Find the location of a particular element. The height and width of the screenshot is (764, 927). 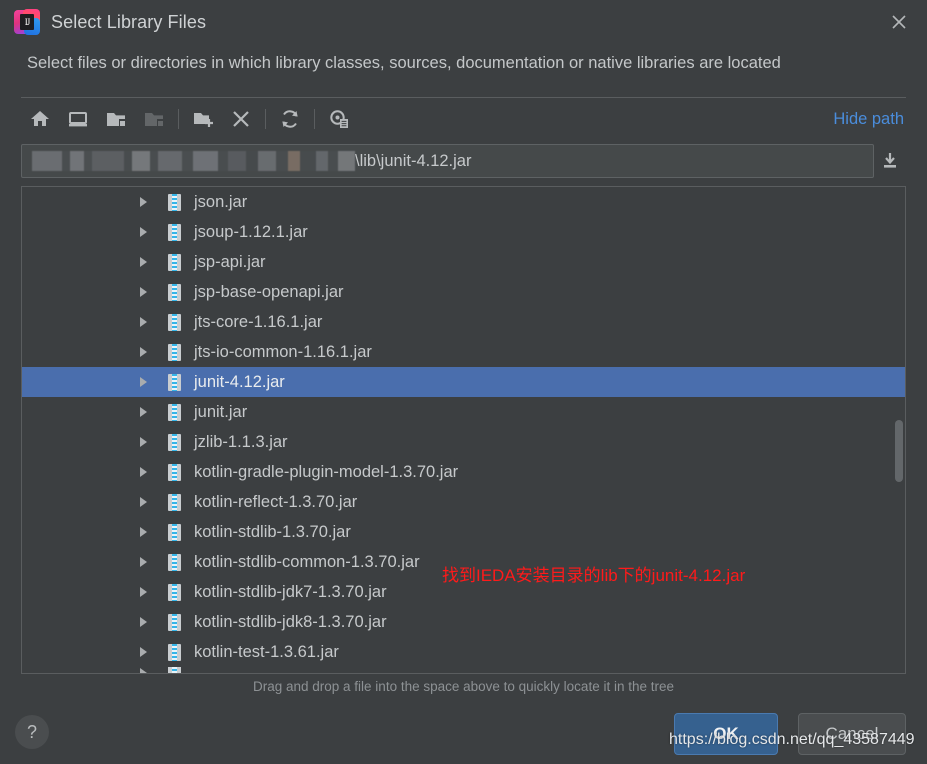

tree-row: kotlin-stdlib-jdk7-1.3.70.jar is located at coordinates (463, 592).